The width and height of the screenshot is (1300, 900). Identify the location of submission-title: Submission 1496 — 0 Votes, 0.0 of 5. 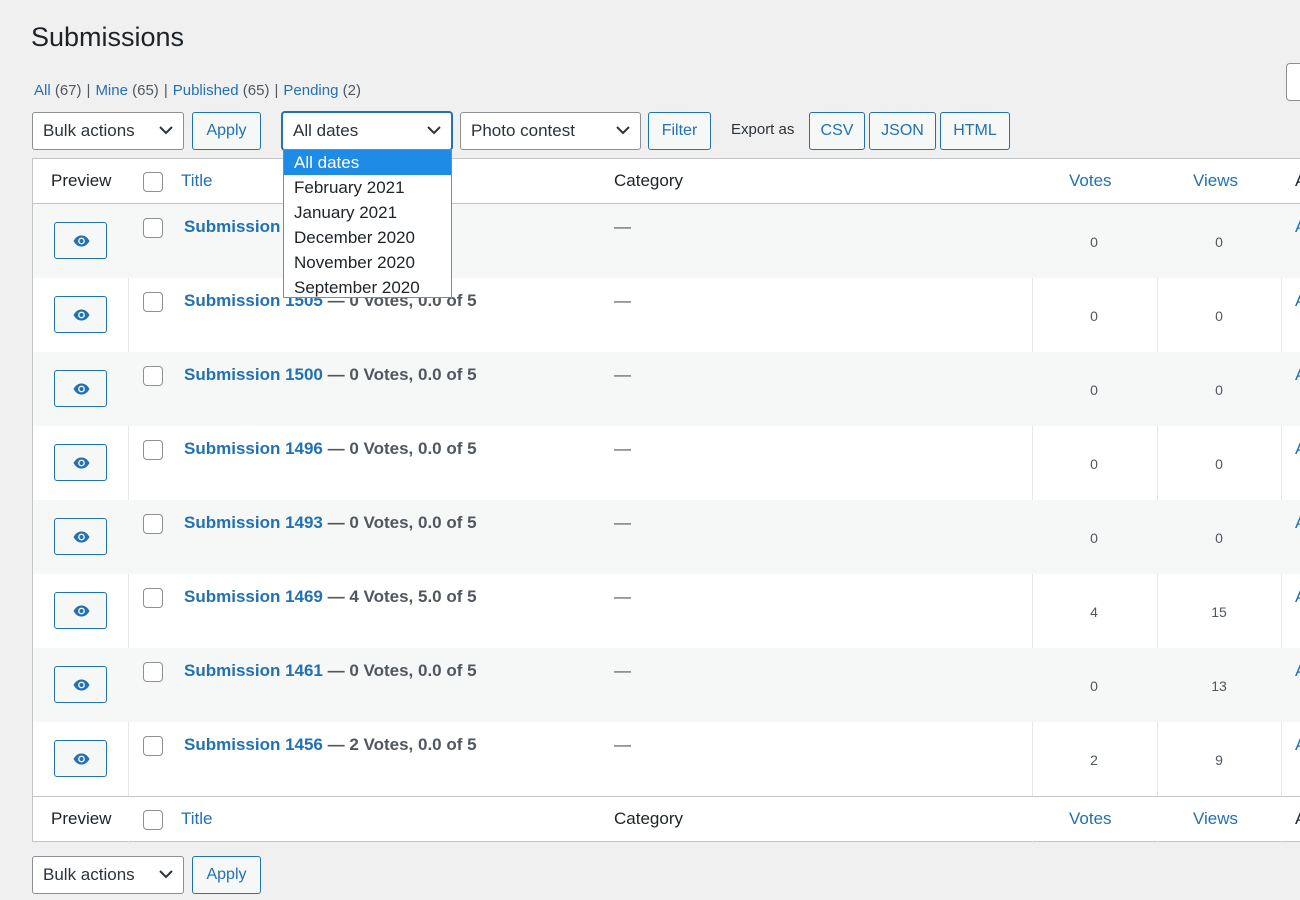
(330, 449).